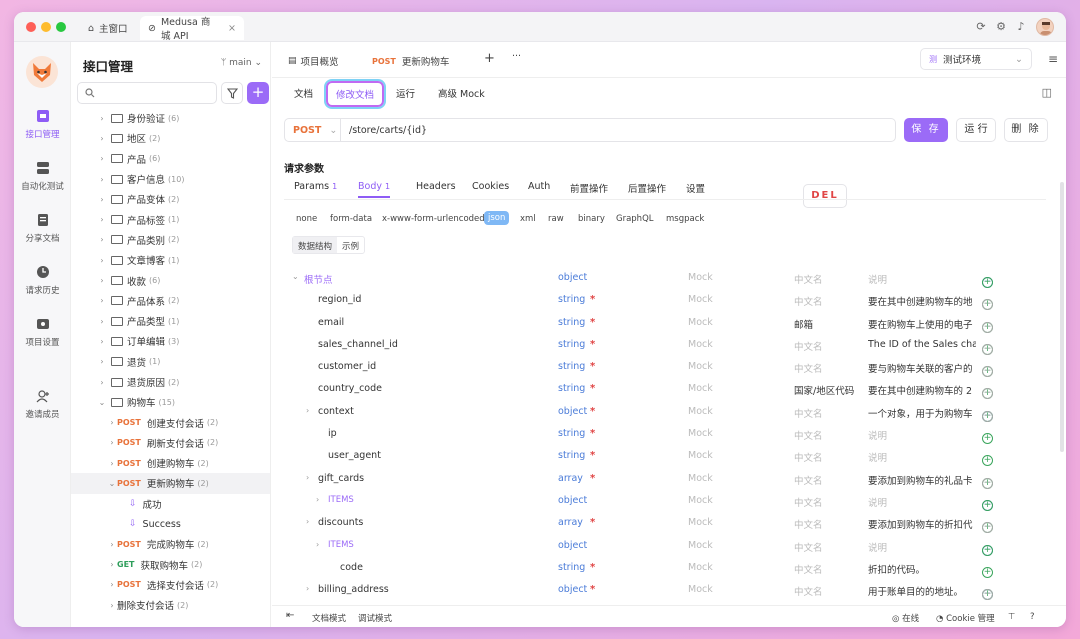 The height and width of the screenshot is (639, 1080). Describe the element at coordinates (665, 367) in the screenshot. I see `schema-row: customer_id string * Mock 中文名 要与购物车关联的客户的 + −` at that location.